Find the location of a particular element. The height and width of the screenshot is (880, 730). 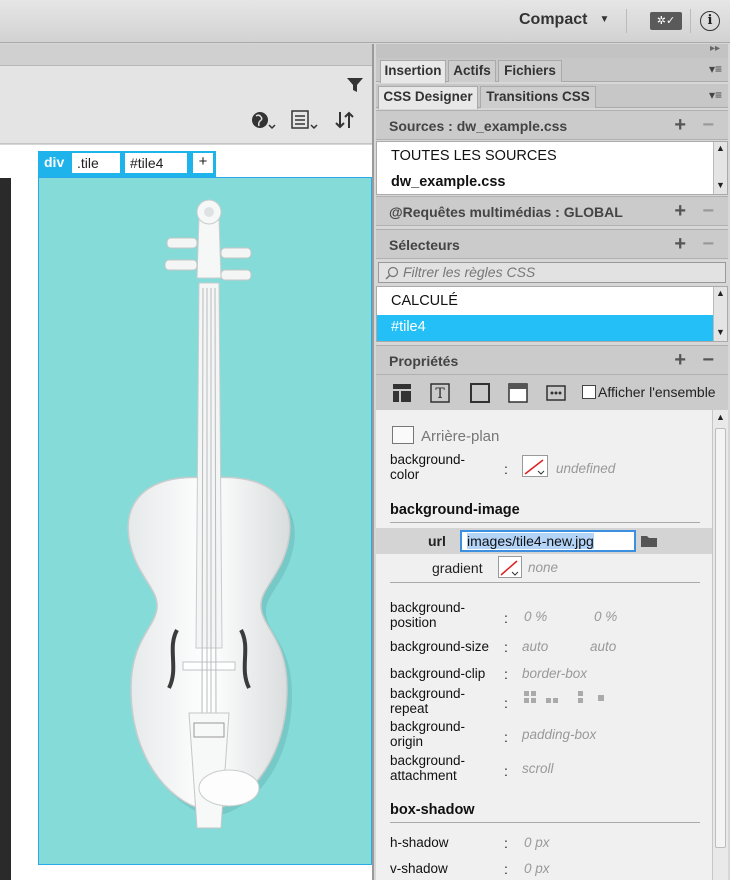

add-property-button: + is located at coordinates (680, 360).